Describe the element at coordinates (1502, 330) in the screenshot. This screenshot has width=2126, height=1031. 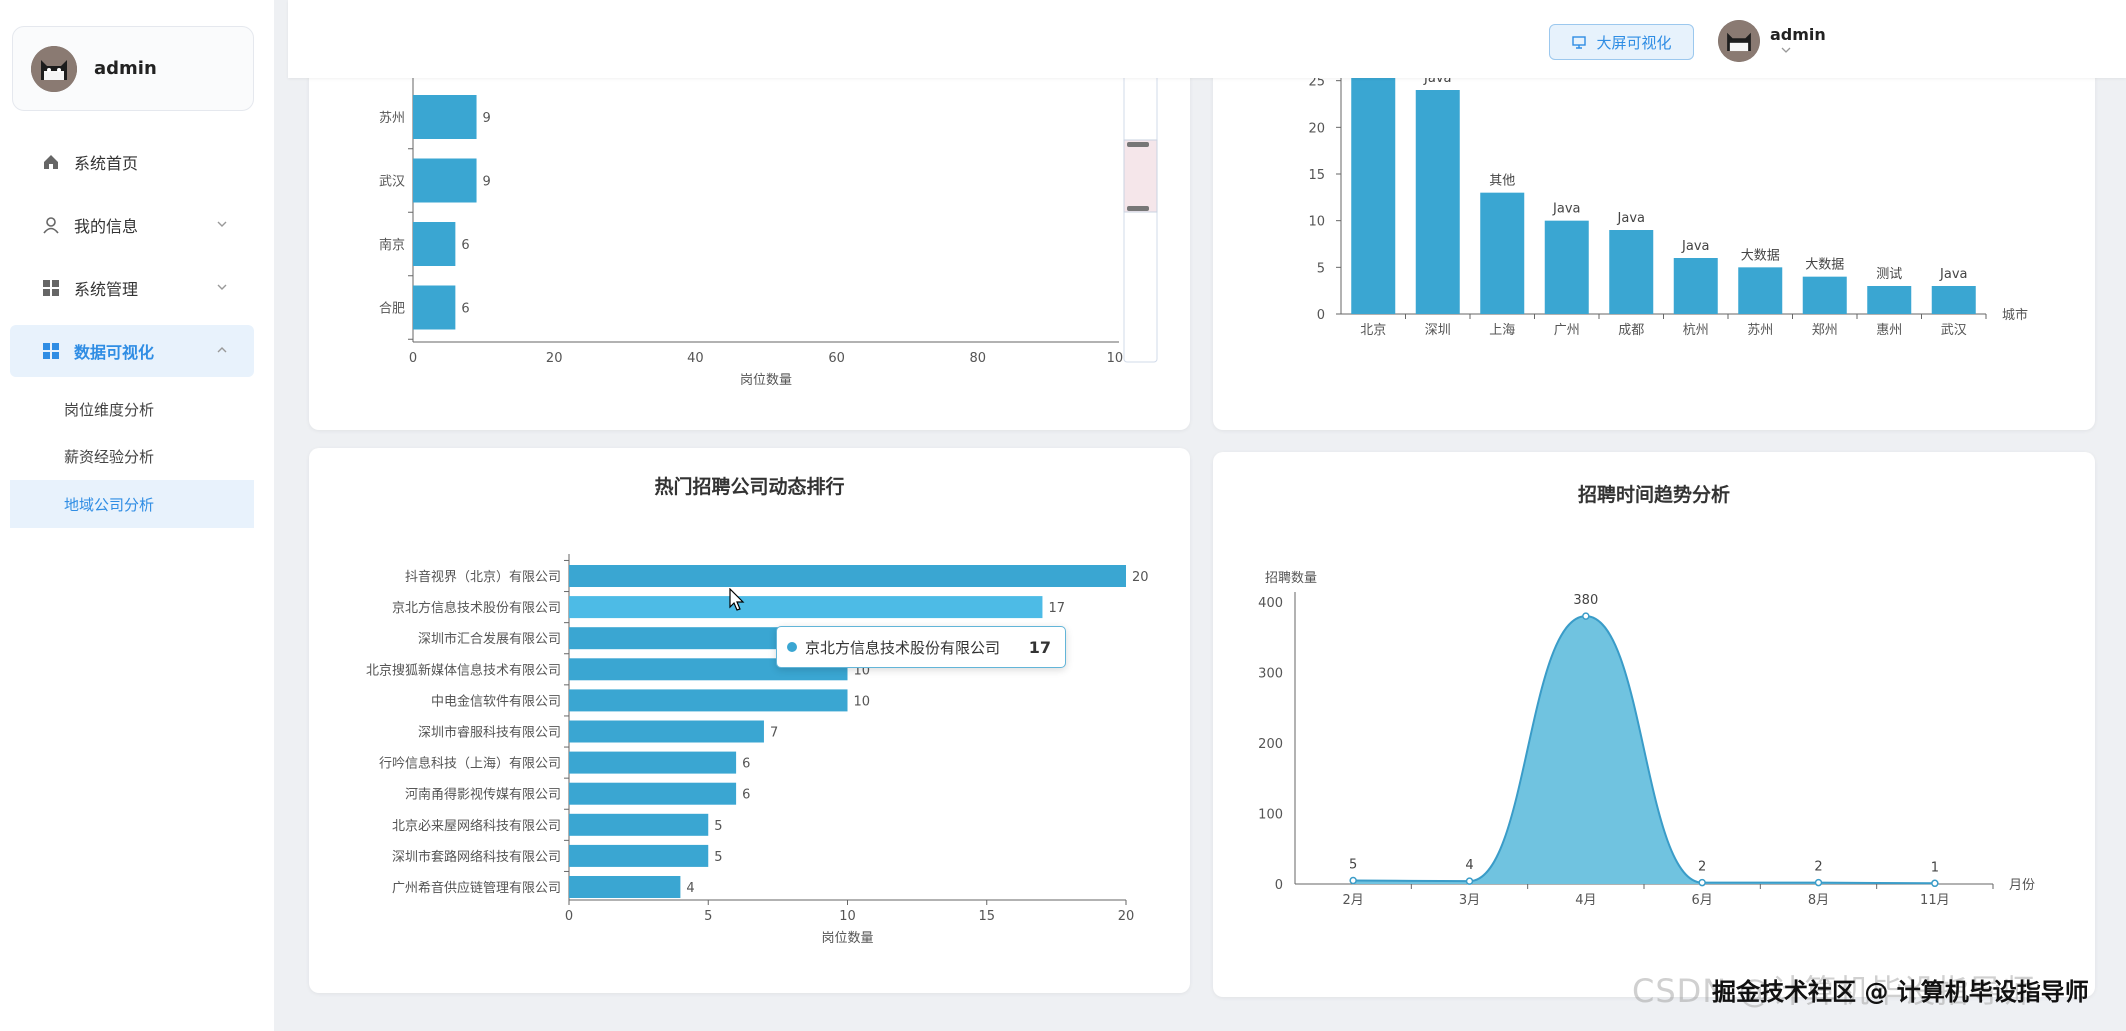
I see `x-tick-label: 上海` at that location.